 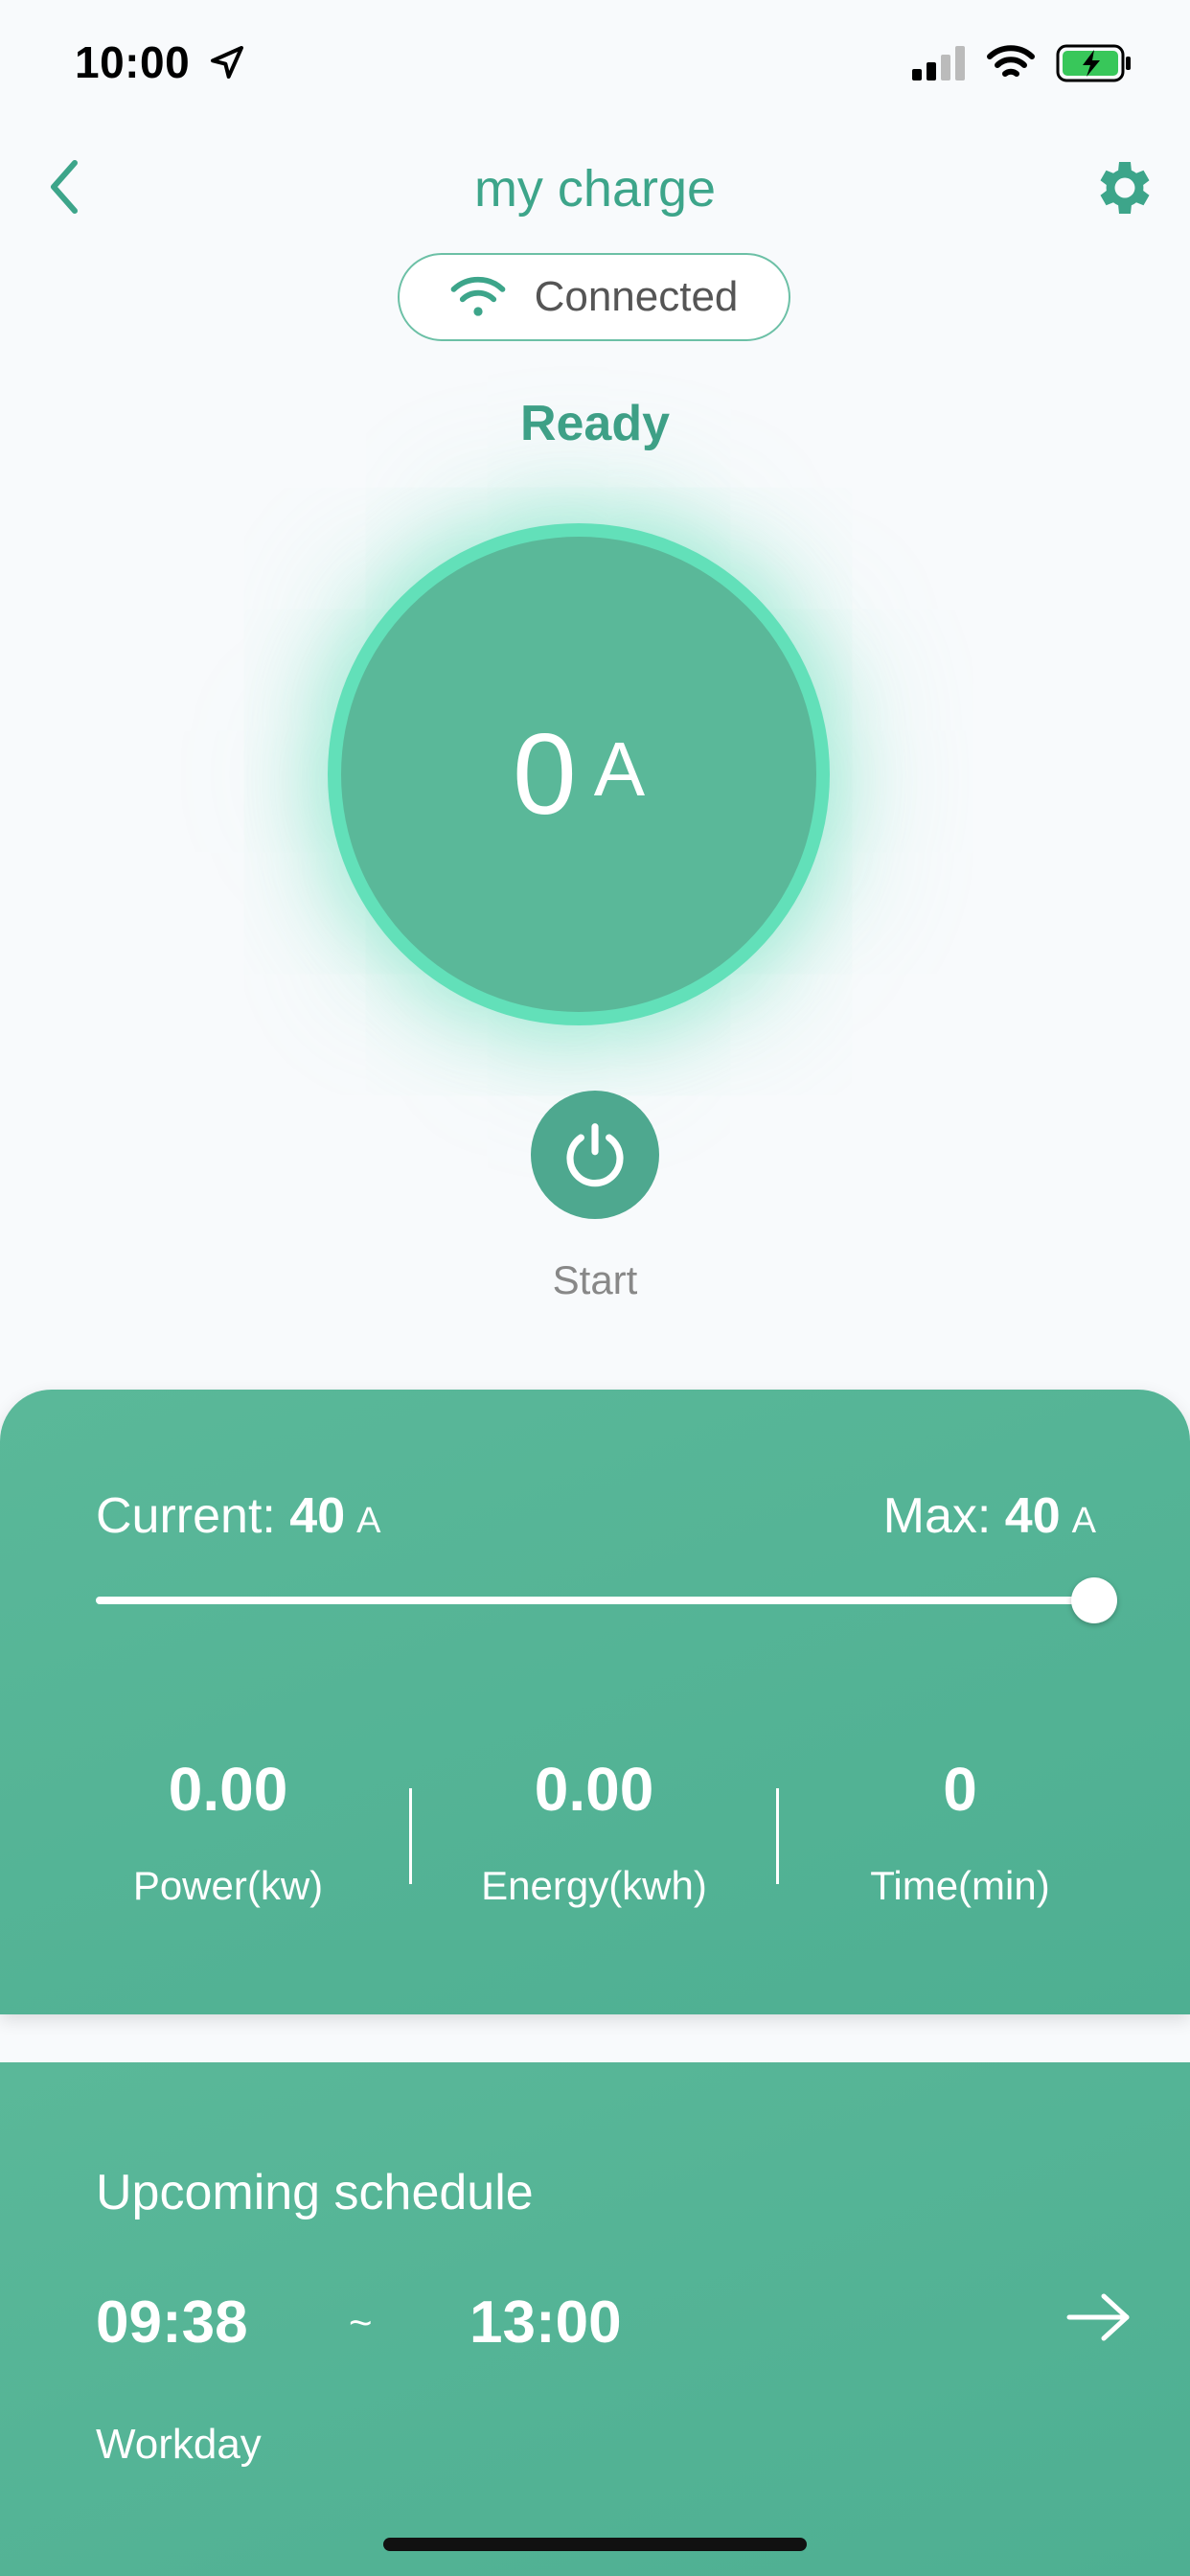 I want to click on schedule-title: Upcoming schedule, so click(x=315, y=2192).